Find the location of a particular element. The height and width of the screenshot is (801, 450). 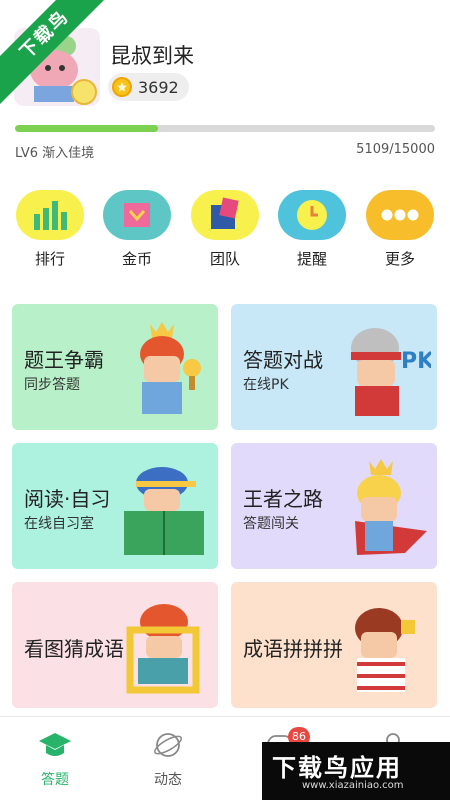

quick-label: 排行 is located at coordinates (49, 259).